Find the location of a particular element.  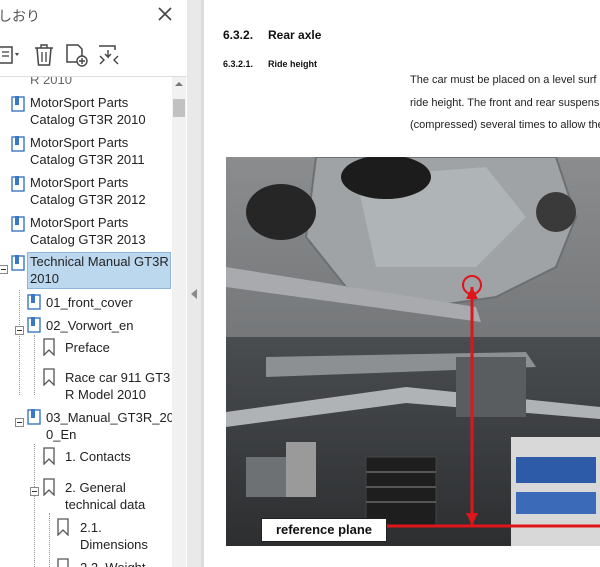

bookmark-label-line-2: R Model 2010 is located at coordinates (105, 394).